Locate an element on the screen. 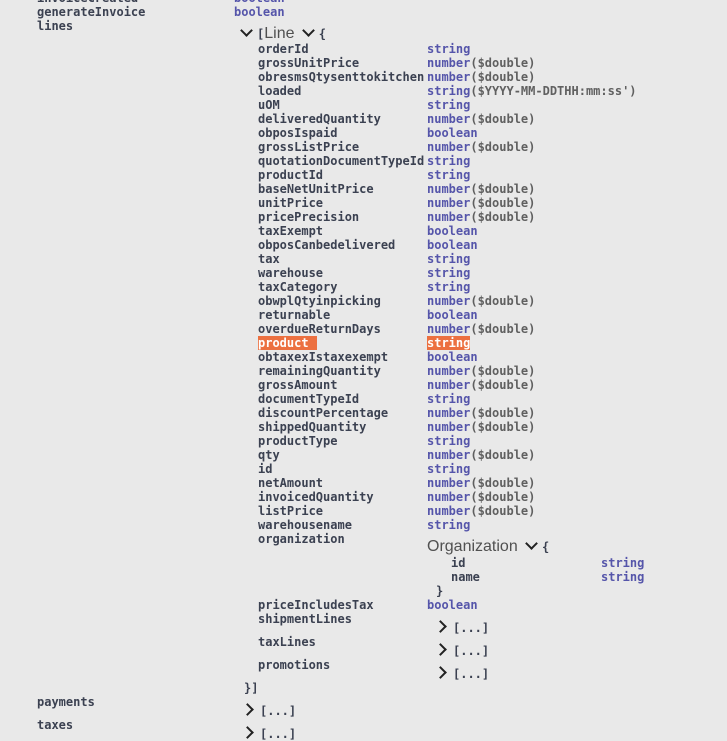 The height and width of the screenshot is (741, 727). prop-name-text: baseNetUnitPrice is located at coordinates (316, 189).